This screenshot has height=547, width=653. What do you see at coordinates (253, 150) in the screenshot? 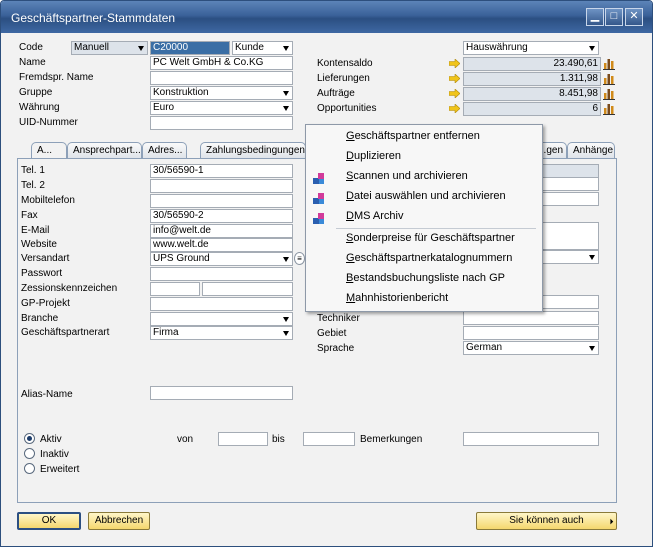
I see `tab-payment-terms: Zahlungsbedingungen` at bounding box center [253, 150].